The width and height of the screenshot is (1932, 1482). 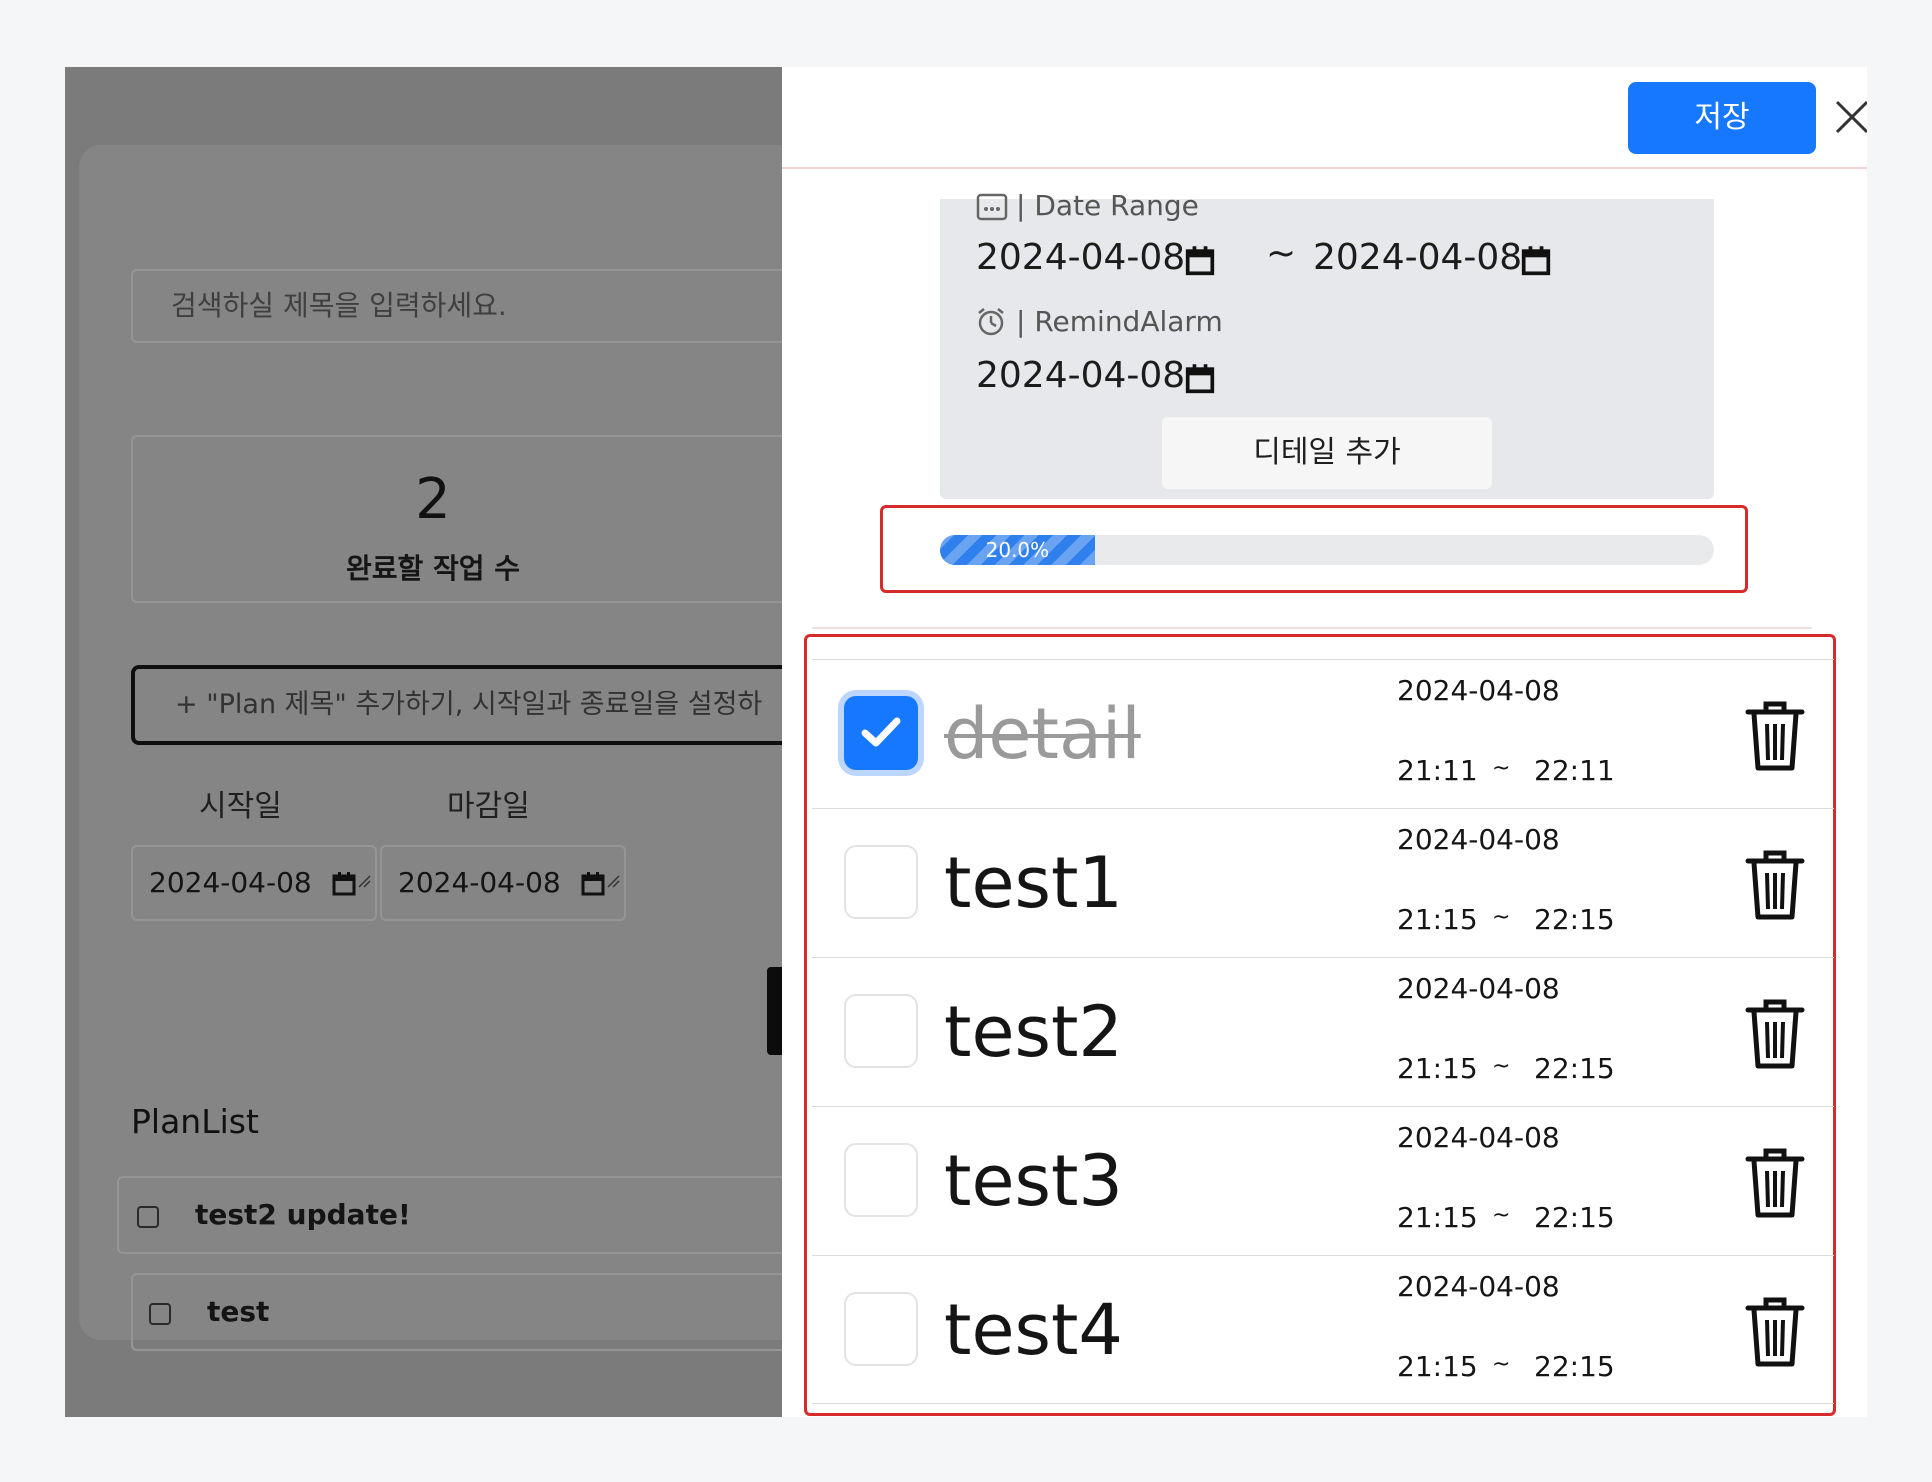 I want to click on date-range-header: | Date Range, so click(x=1176, y=210).